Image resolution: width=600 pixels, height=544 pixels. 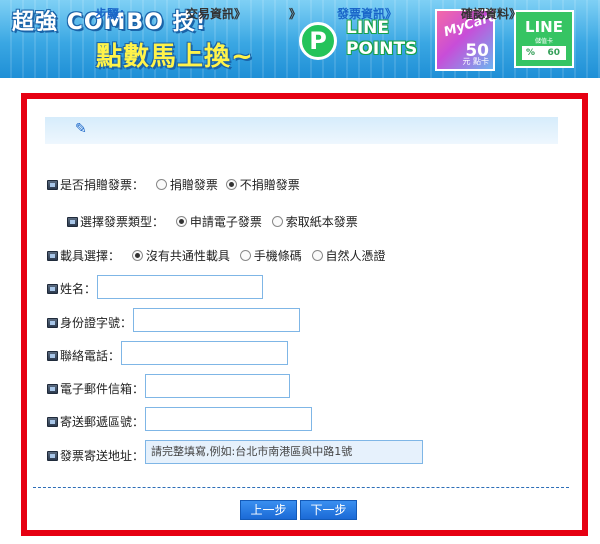 I want to click on steps-label: 步驟：, so click(x=113, y=14).